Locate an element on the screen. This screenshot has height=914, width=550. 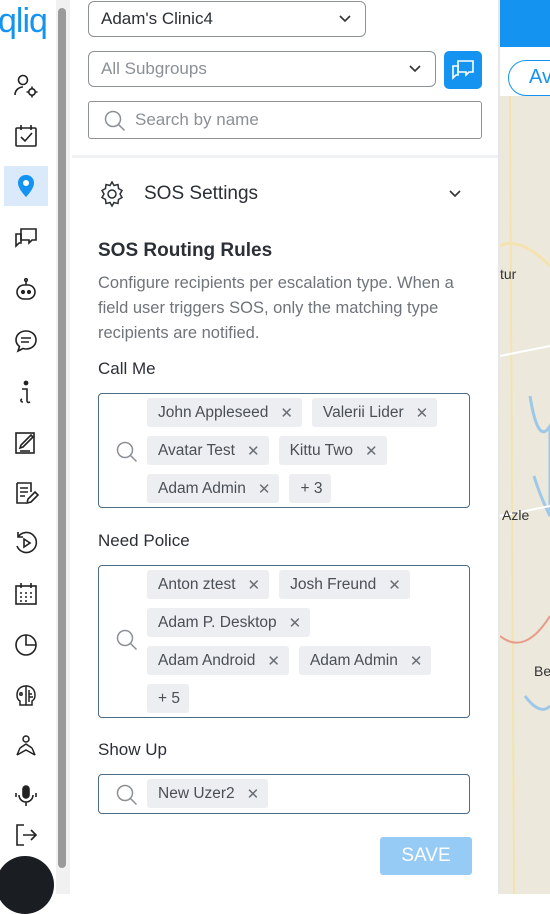
nav-rail: qliq is located at coordinates (28, 457).